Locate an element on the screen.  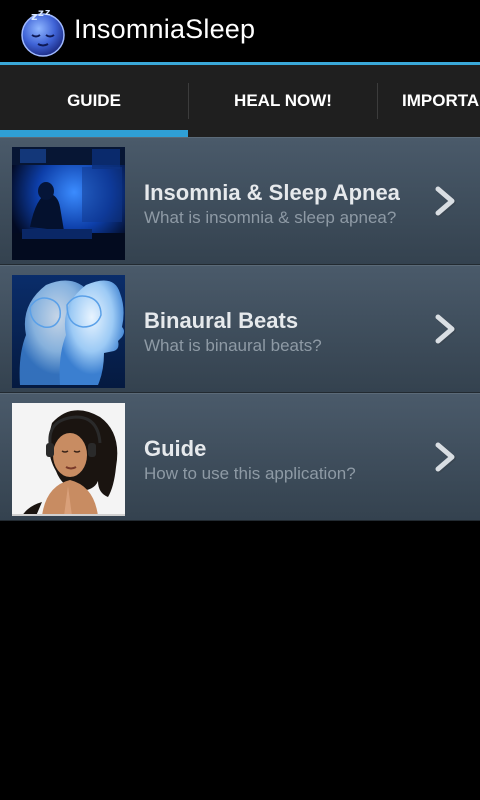
action-bar: z z z InsomniaSleep is located at coordinates (240, 31).